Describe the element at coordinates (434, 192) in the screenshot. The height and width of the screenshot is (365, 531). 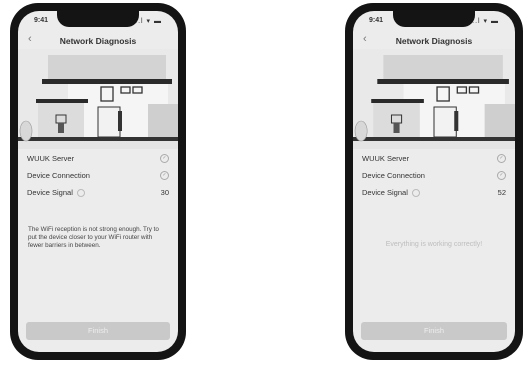
I see `list-item: Device Signal 52` at that location.